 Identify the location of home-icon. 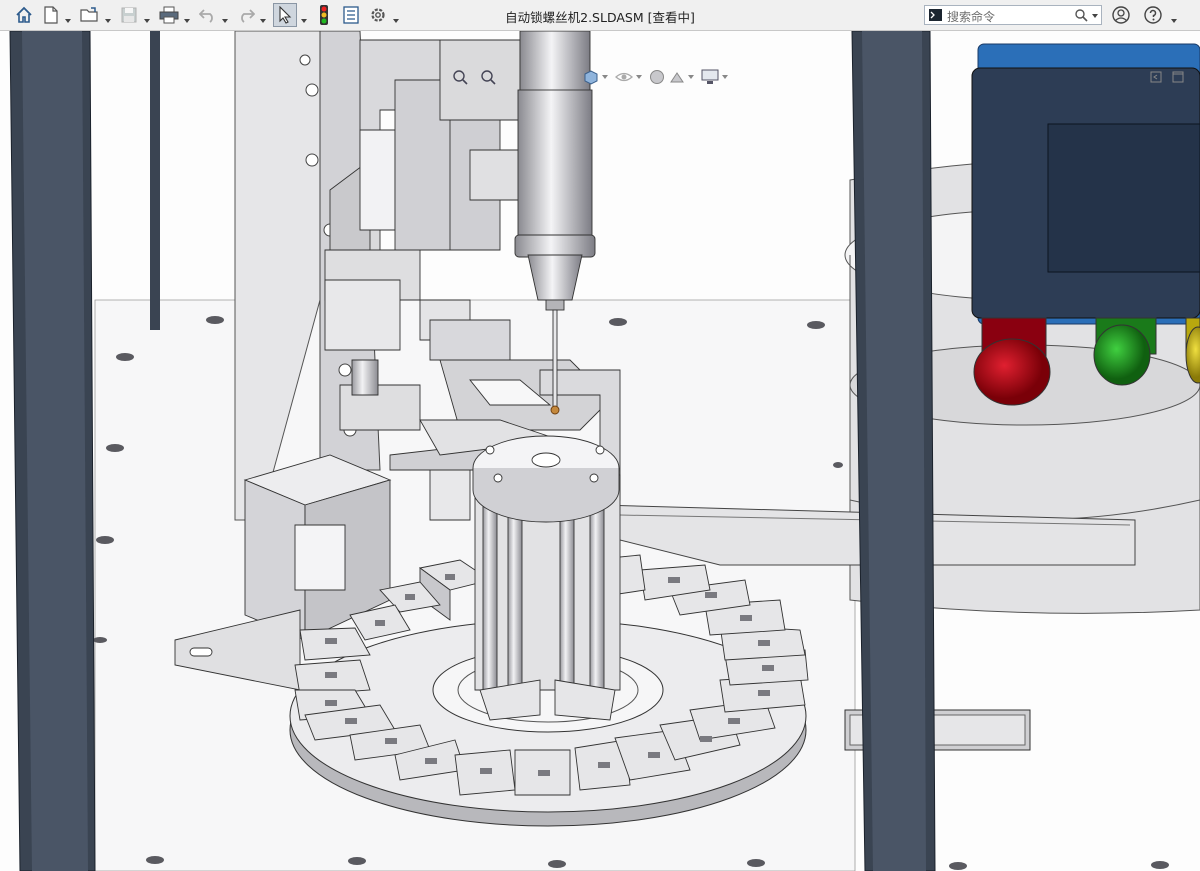
(24, 15).